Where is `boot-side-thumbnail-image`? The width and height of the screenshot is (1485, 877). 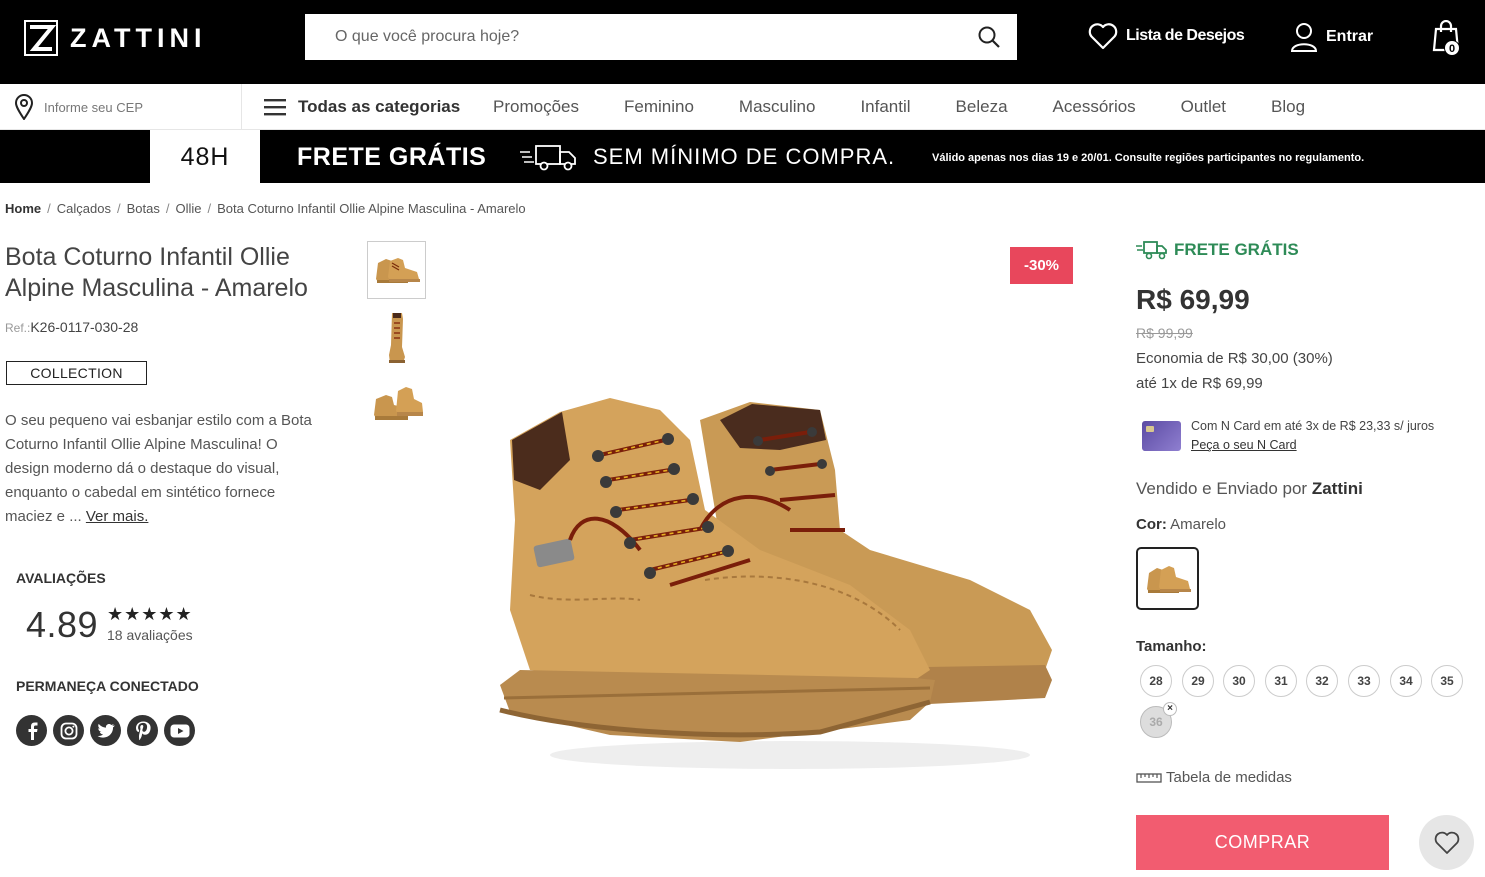
boot-side-thumbnail-image is located at coordinates (396, 338).